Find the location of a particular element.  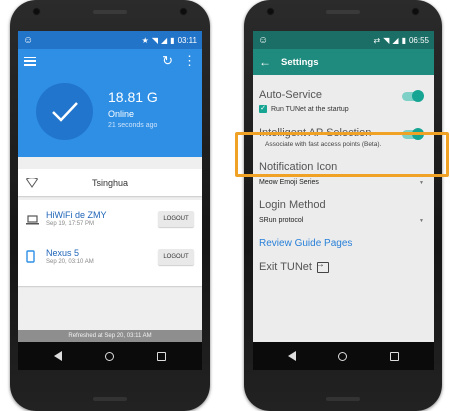

dropdown-value: Meow Emoji Series is located at coordinates (289, 182).